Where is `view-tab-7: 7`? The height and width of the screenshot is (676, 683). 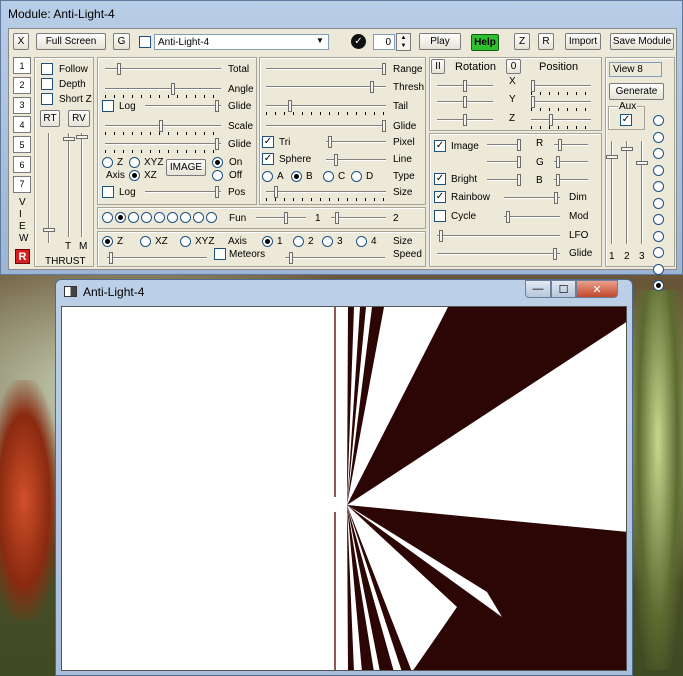 view-tab-7: 7 is located at coordinates (22, 184).